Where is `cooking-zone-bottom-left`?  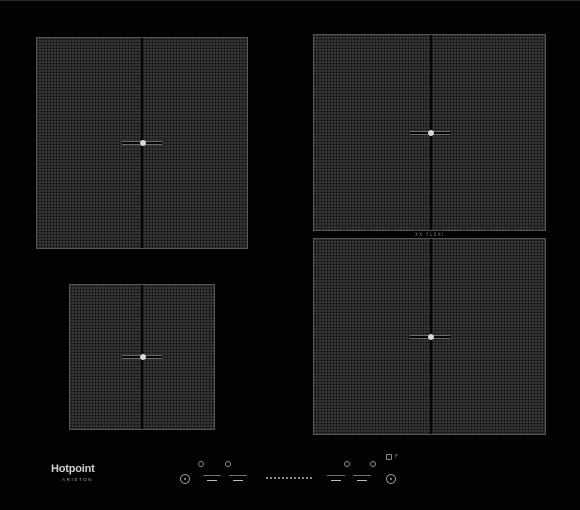
cooking-zone-bottom-left is located at coordinates (142, 357).